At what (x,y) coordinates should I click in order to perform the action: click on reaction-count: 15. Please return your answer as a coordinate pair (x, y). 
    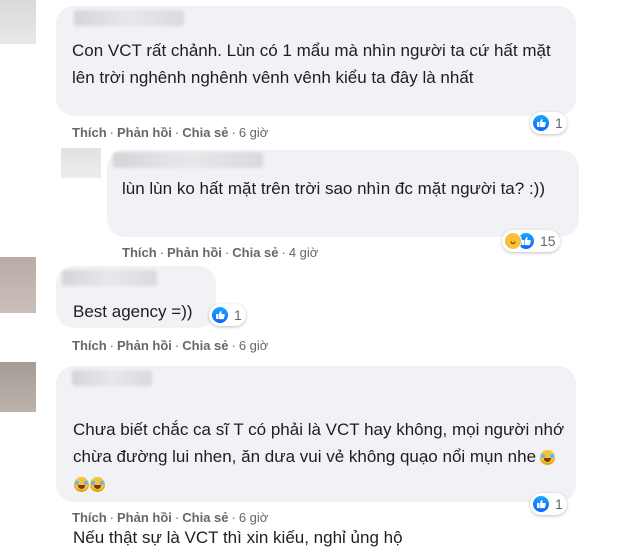
    Looking at the image, I should click on (548, 241).